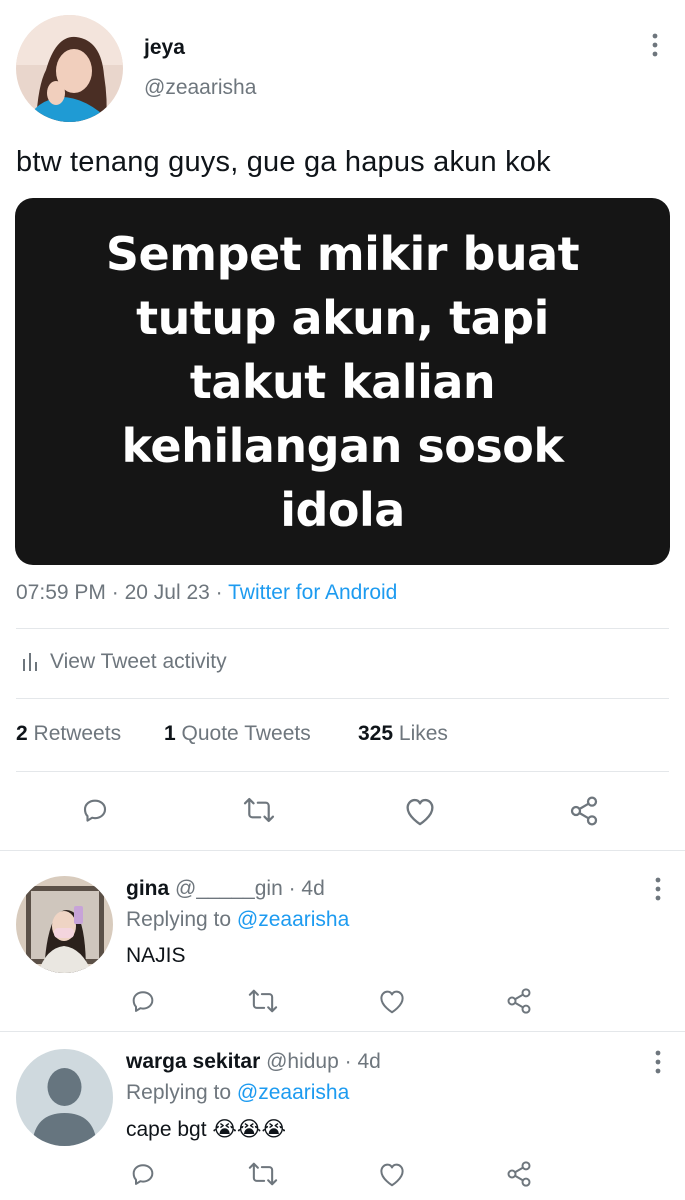  I want to click on reply-author-name: warga sekitar, so click(193, 1061).